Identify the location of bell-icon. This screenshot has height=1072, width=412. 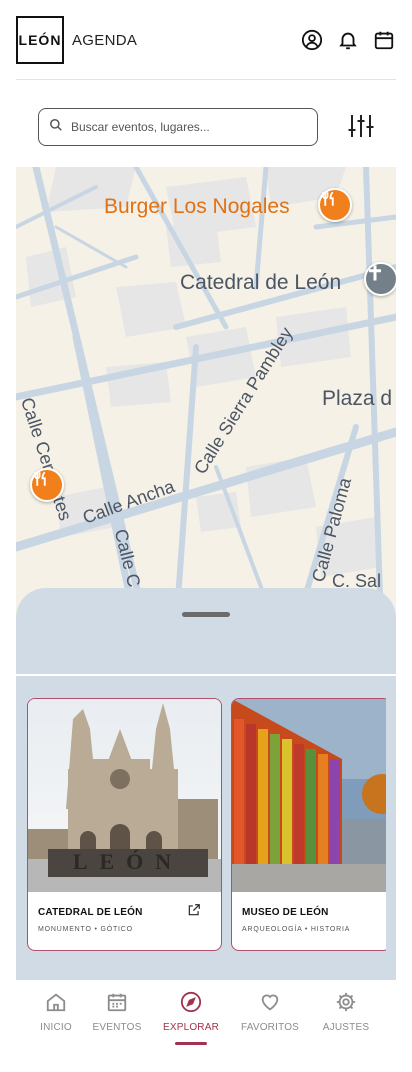
(348, 40).